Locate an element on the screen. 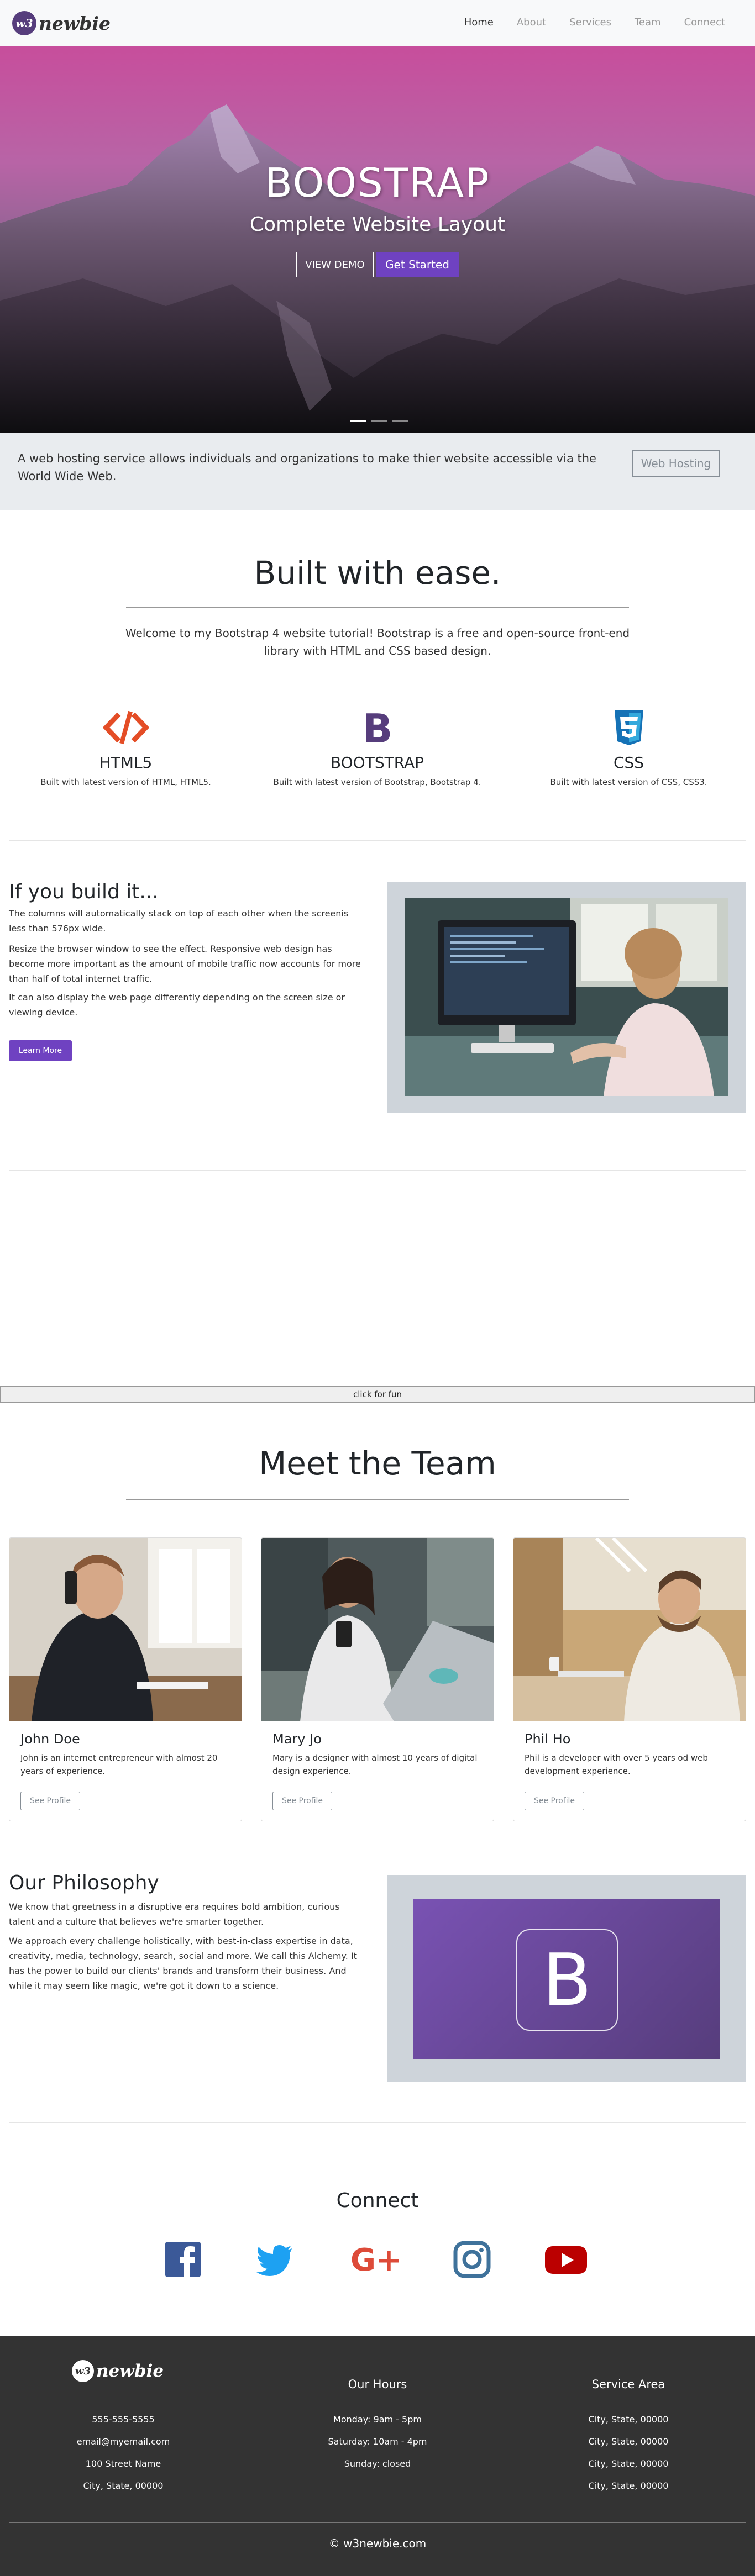 The height and width of the screenshot is (2576, 755). learn-more-button: Learn More is located at coordinates (40, 1050).